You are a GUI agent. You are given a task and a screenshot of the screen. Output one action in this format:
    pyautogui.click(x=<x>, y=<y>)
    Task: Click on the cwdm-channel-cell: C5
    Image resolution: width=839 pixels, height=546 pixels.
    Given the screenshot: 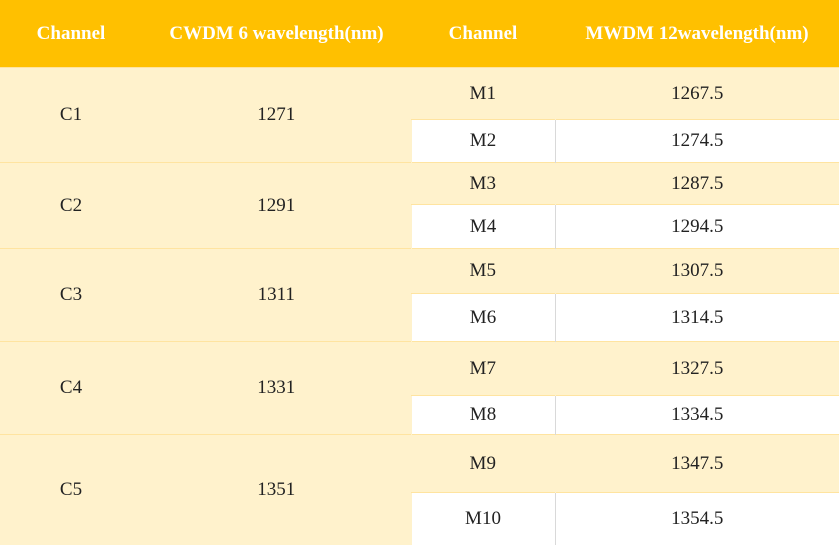 What is the action you would take?
    pyautogui.click(x=71, y=489)
    